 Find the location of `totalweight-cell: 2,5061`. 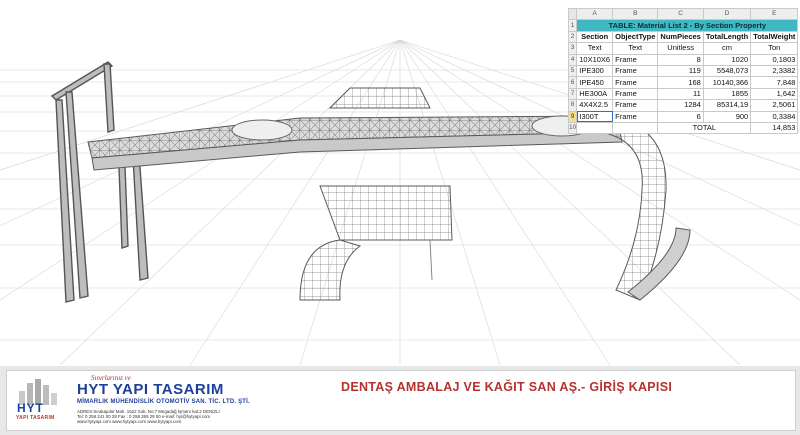

totalweight-cell: 2,5061 is located at coordinates (774, 105).